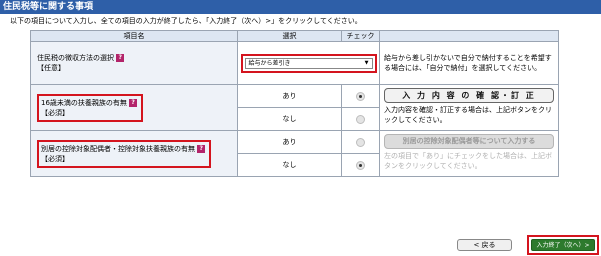 This screenshot has height=256, width=601. What do you see at coordinates (469, 36) in the screenshot?
I see `header-blank` at bounding box center [469, 36].